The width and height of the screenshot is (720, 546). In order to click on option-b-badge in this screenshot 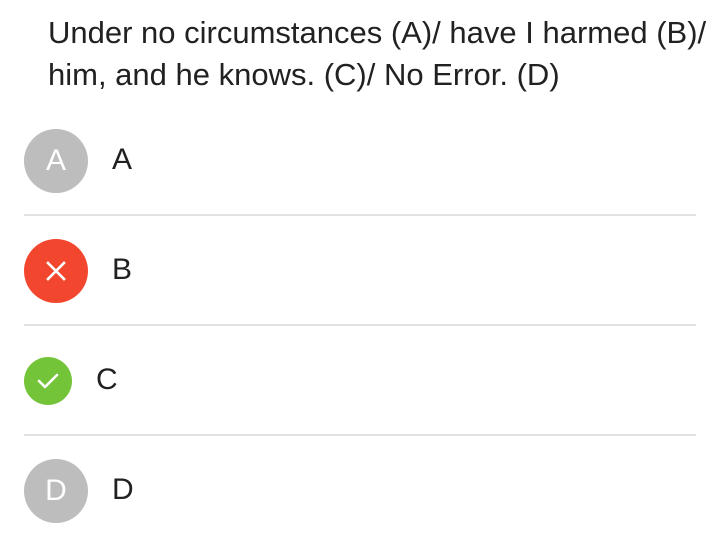, I will do `click(56, 271)`.